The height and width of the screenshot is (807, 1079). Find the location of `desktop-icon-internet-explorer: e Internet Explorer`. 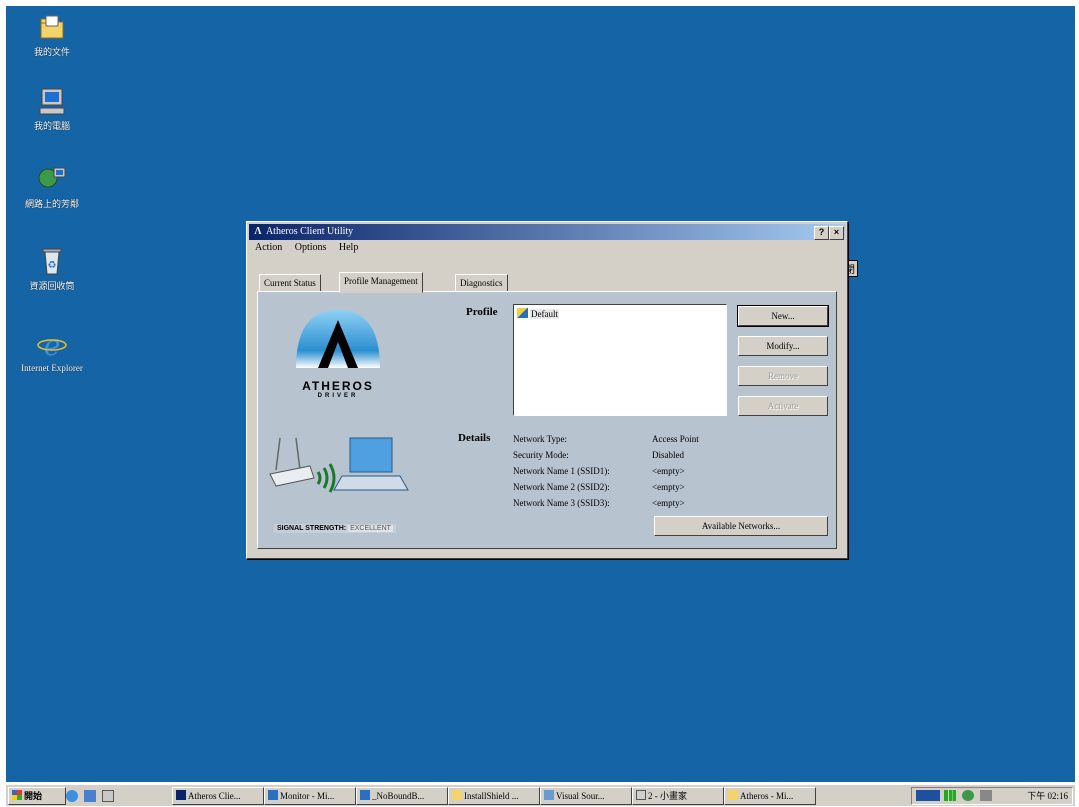

desktop-icon-internet-explorer: e Internet Explorer is located at coordinates (52, 350).